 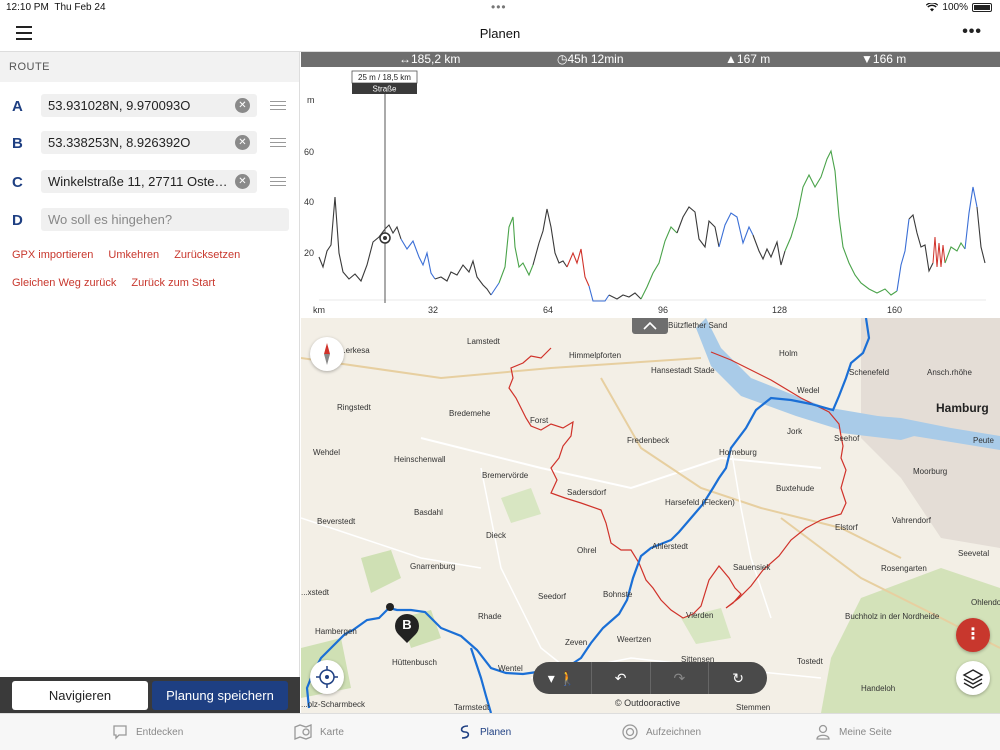 I want to click on x-tick: 32, so click(x=433, y=310).